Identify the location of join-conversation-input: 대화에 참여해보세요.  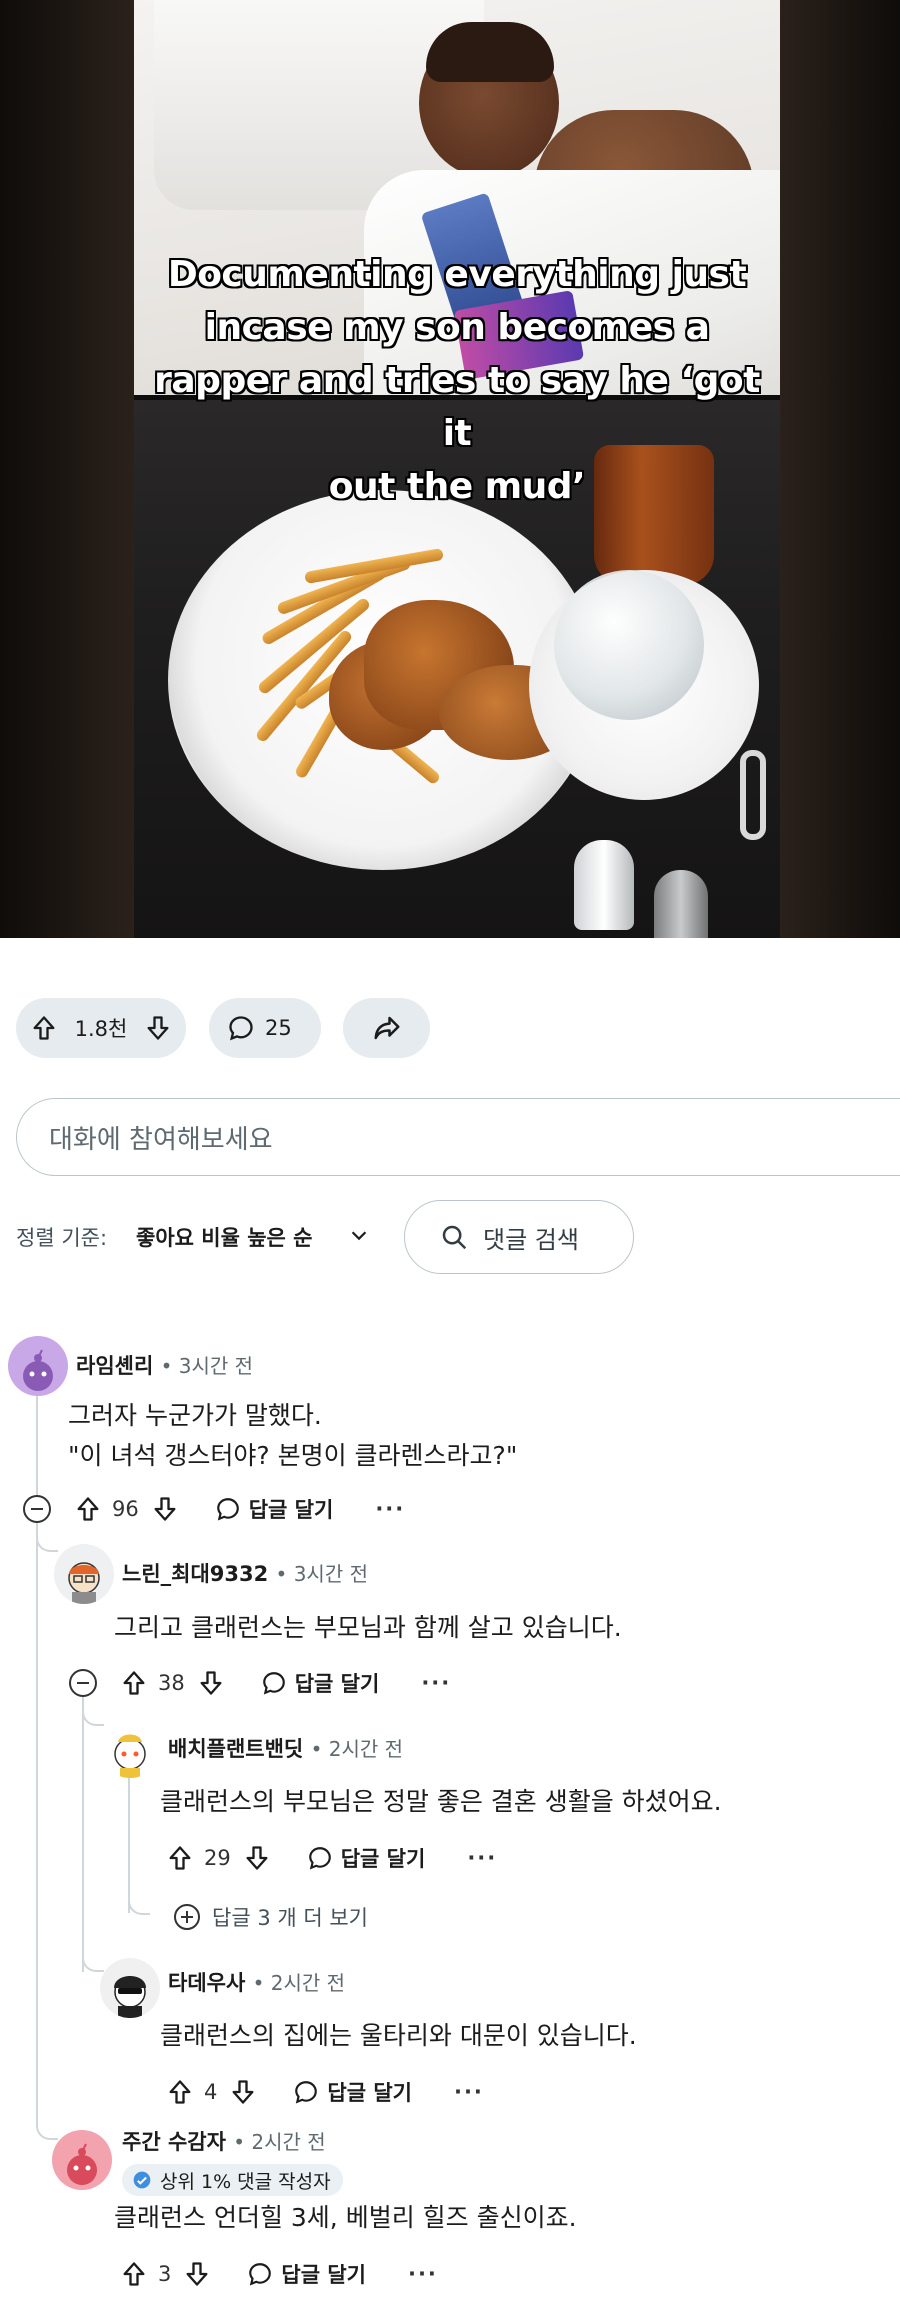
(458, 1137).